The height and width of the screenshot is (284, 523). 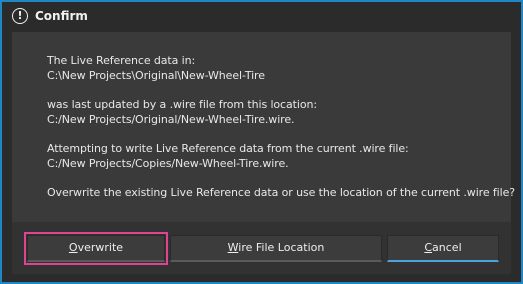 I want to click on wire-file-location-button: Wire File Location, so click(x=276, y=248).